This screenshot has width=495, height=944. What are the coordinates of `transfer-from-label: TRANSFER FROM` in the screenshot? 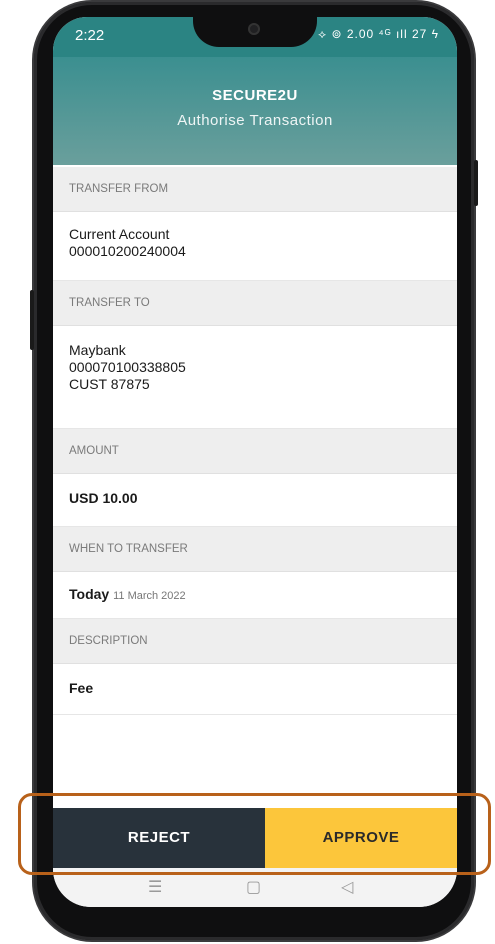 It's located at (255, 189).